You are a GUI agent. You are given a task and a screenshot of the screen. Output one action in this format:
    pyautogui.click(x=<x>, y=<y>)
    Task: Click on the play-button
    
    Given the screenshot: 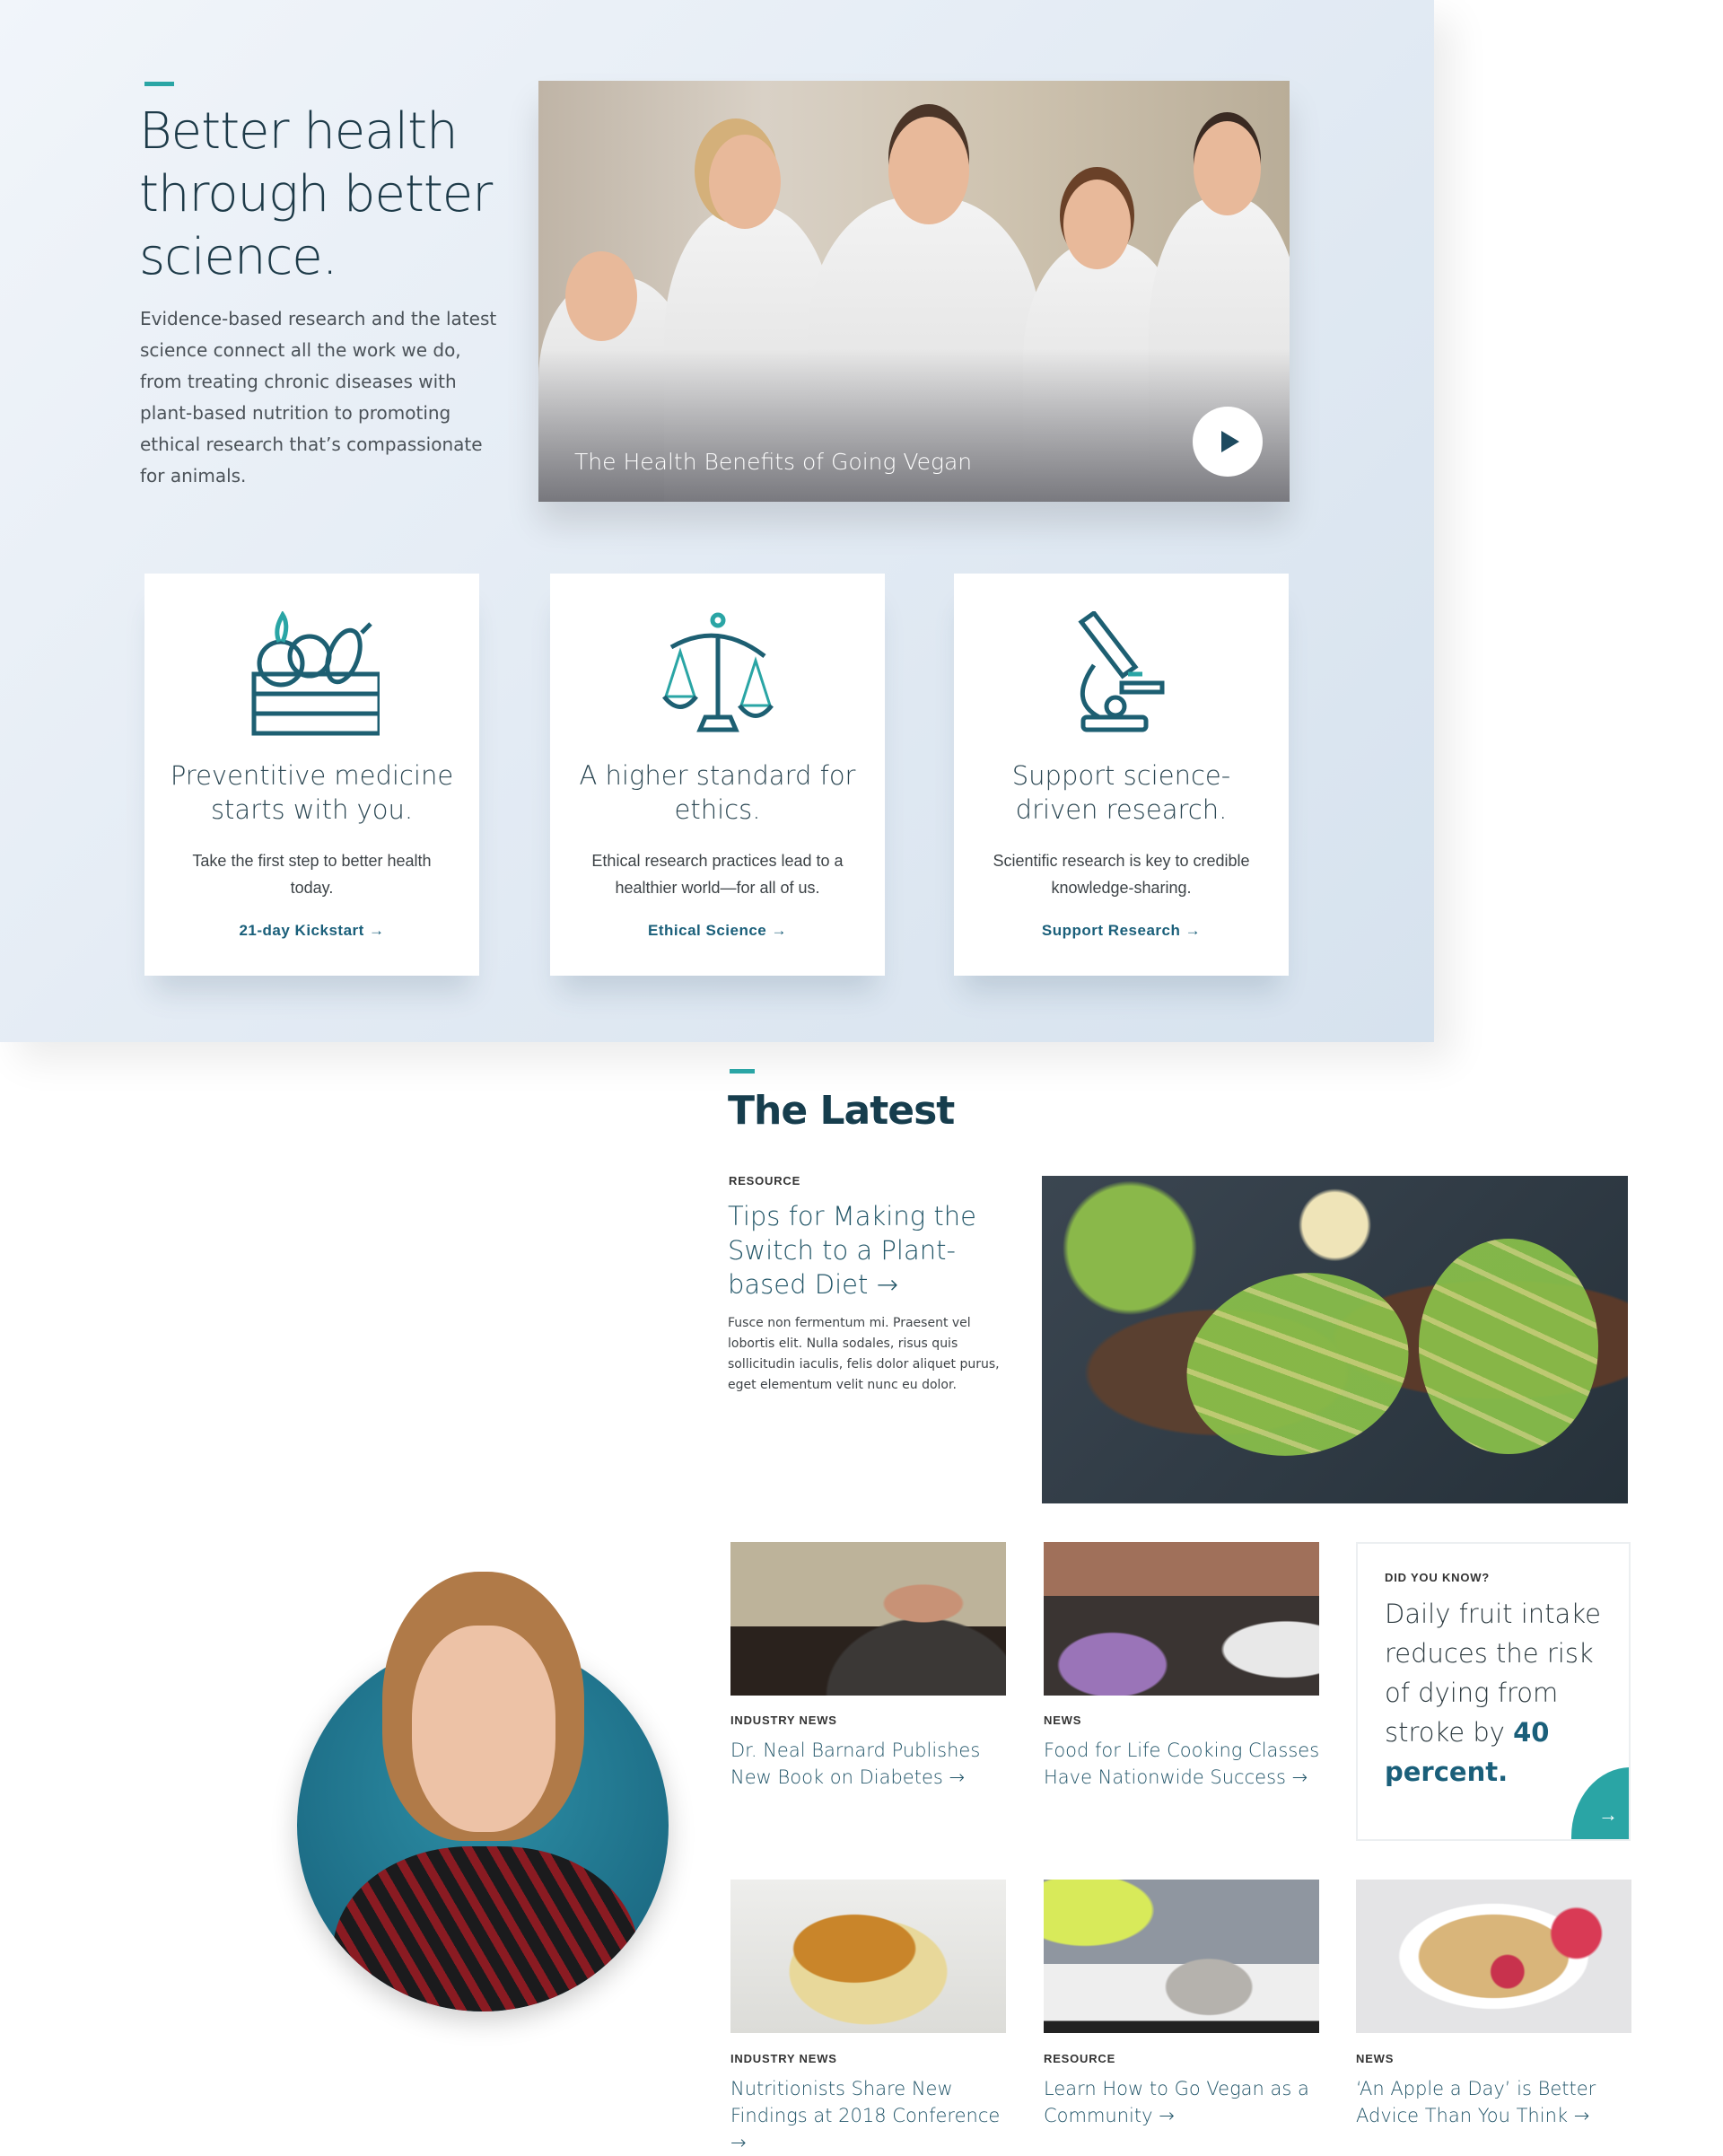 What is the action you would take?
    pyautogui.click(x=1228, y=442)
    